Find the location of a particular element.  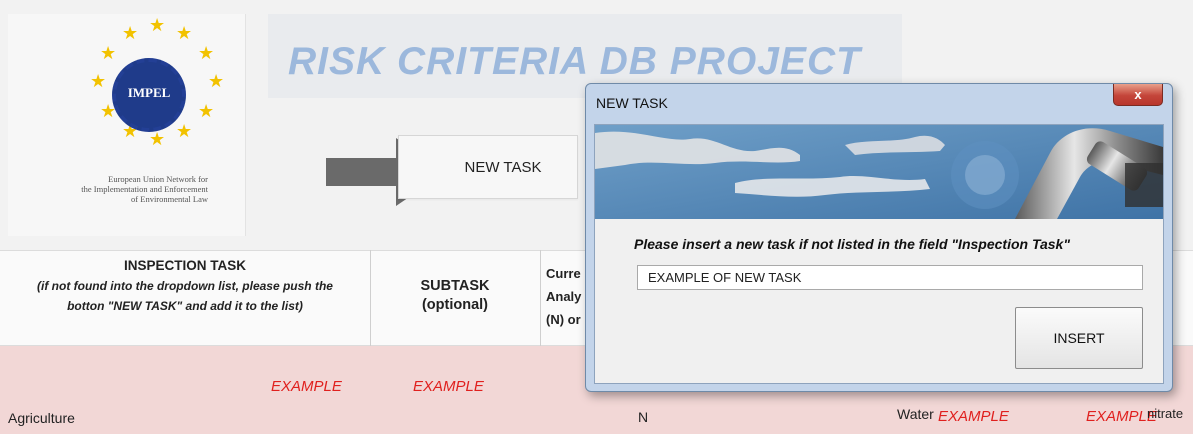

logo-caption-line: the Implementation and Enforcement is located at coordinates (144, 189).